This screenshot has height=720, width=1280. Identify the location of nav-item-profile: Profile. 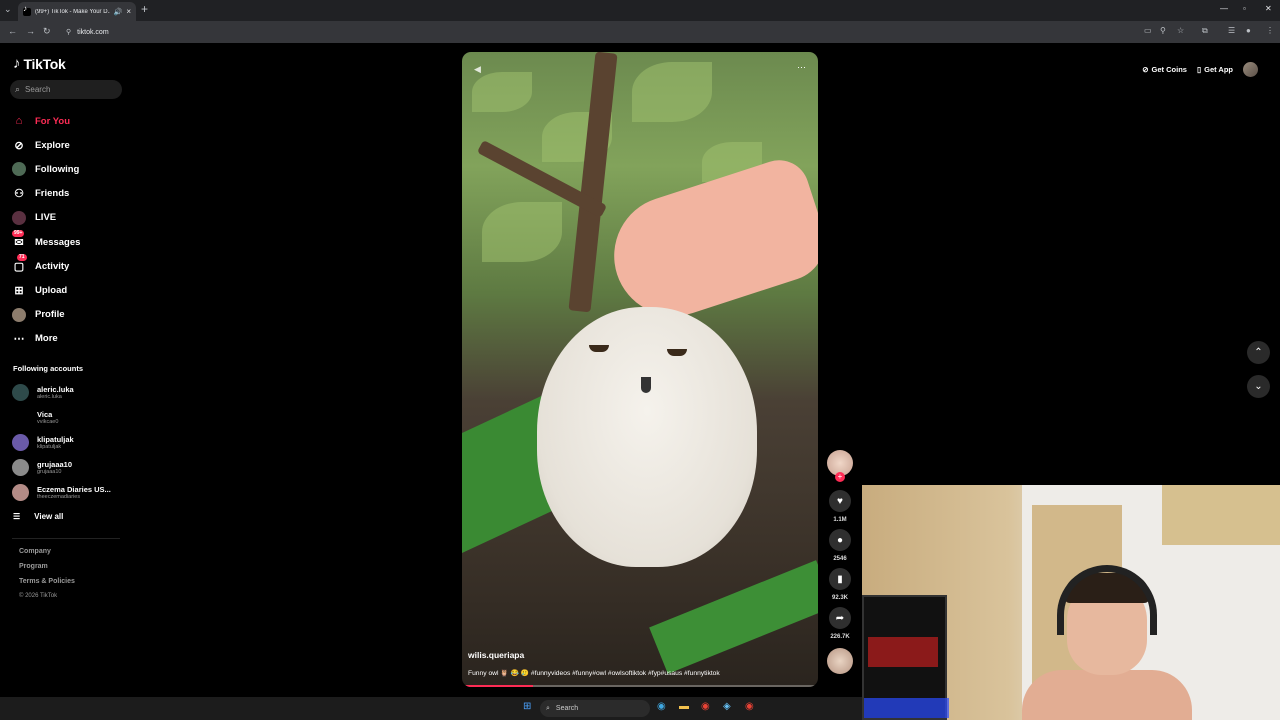
(46, 315).